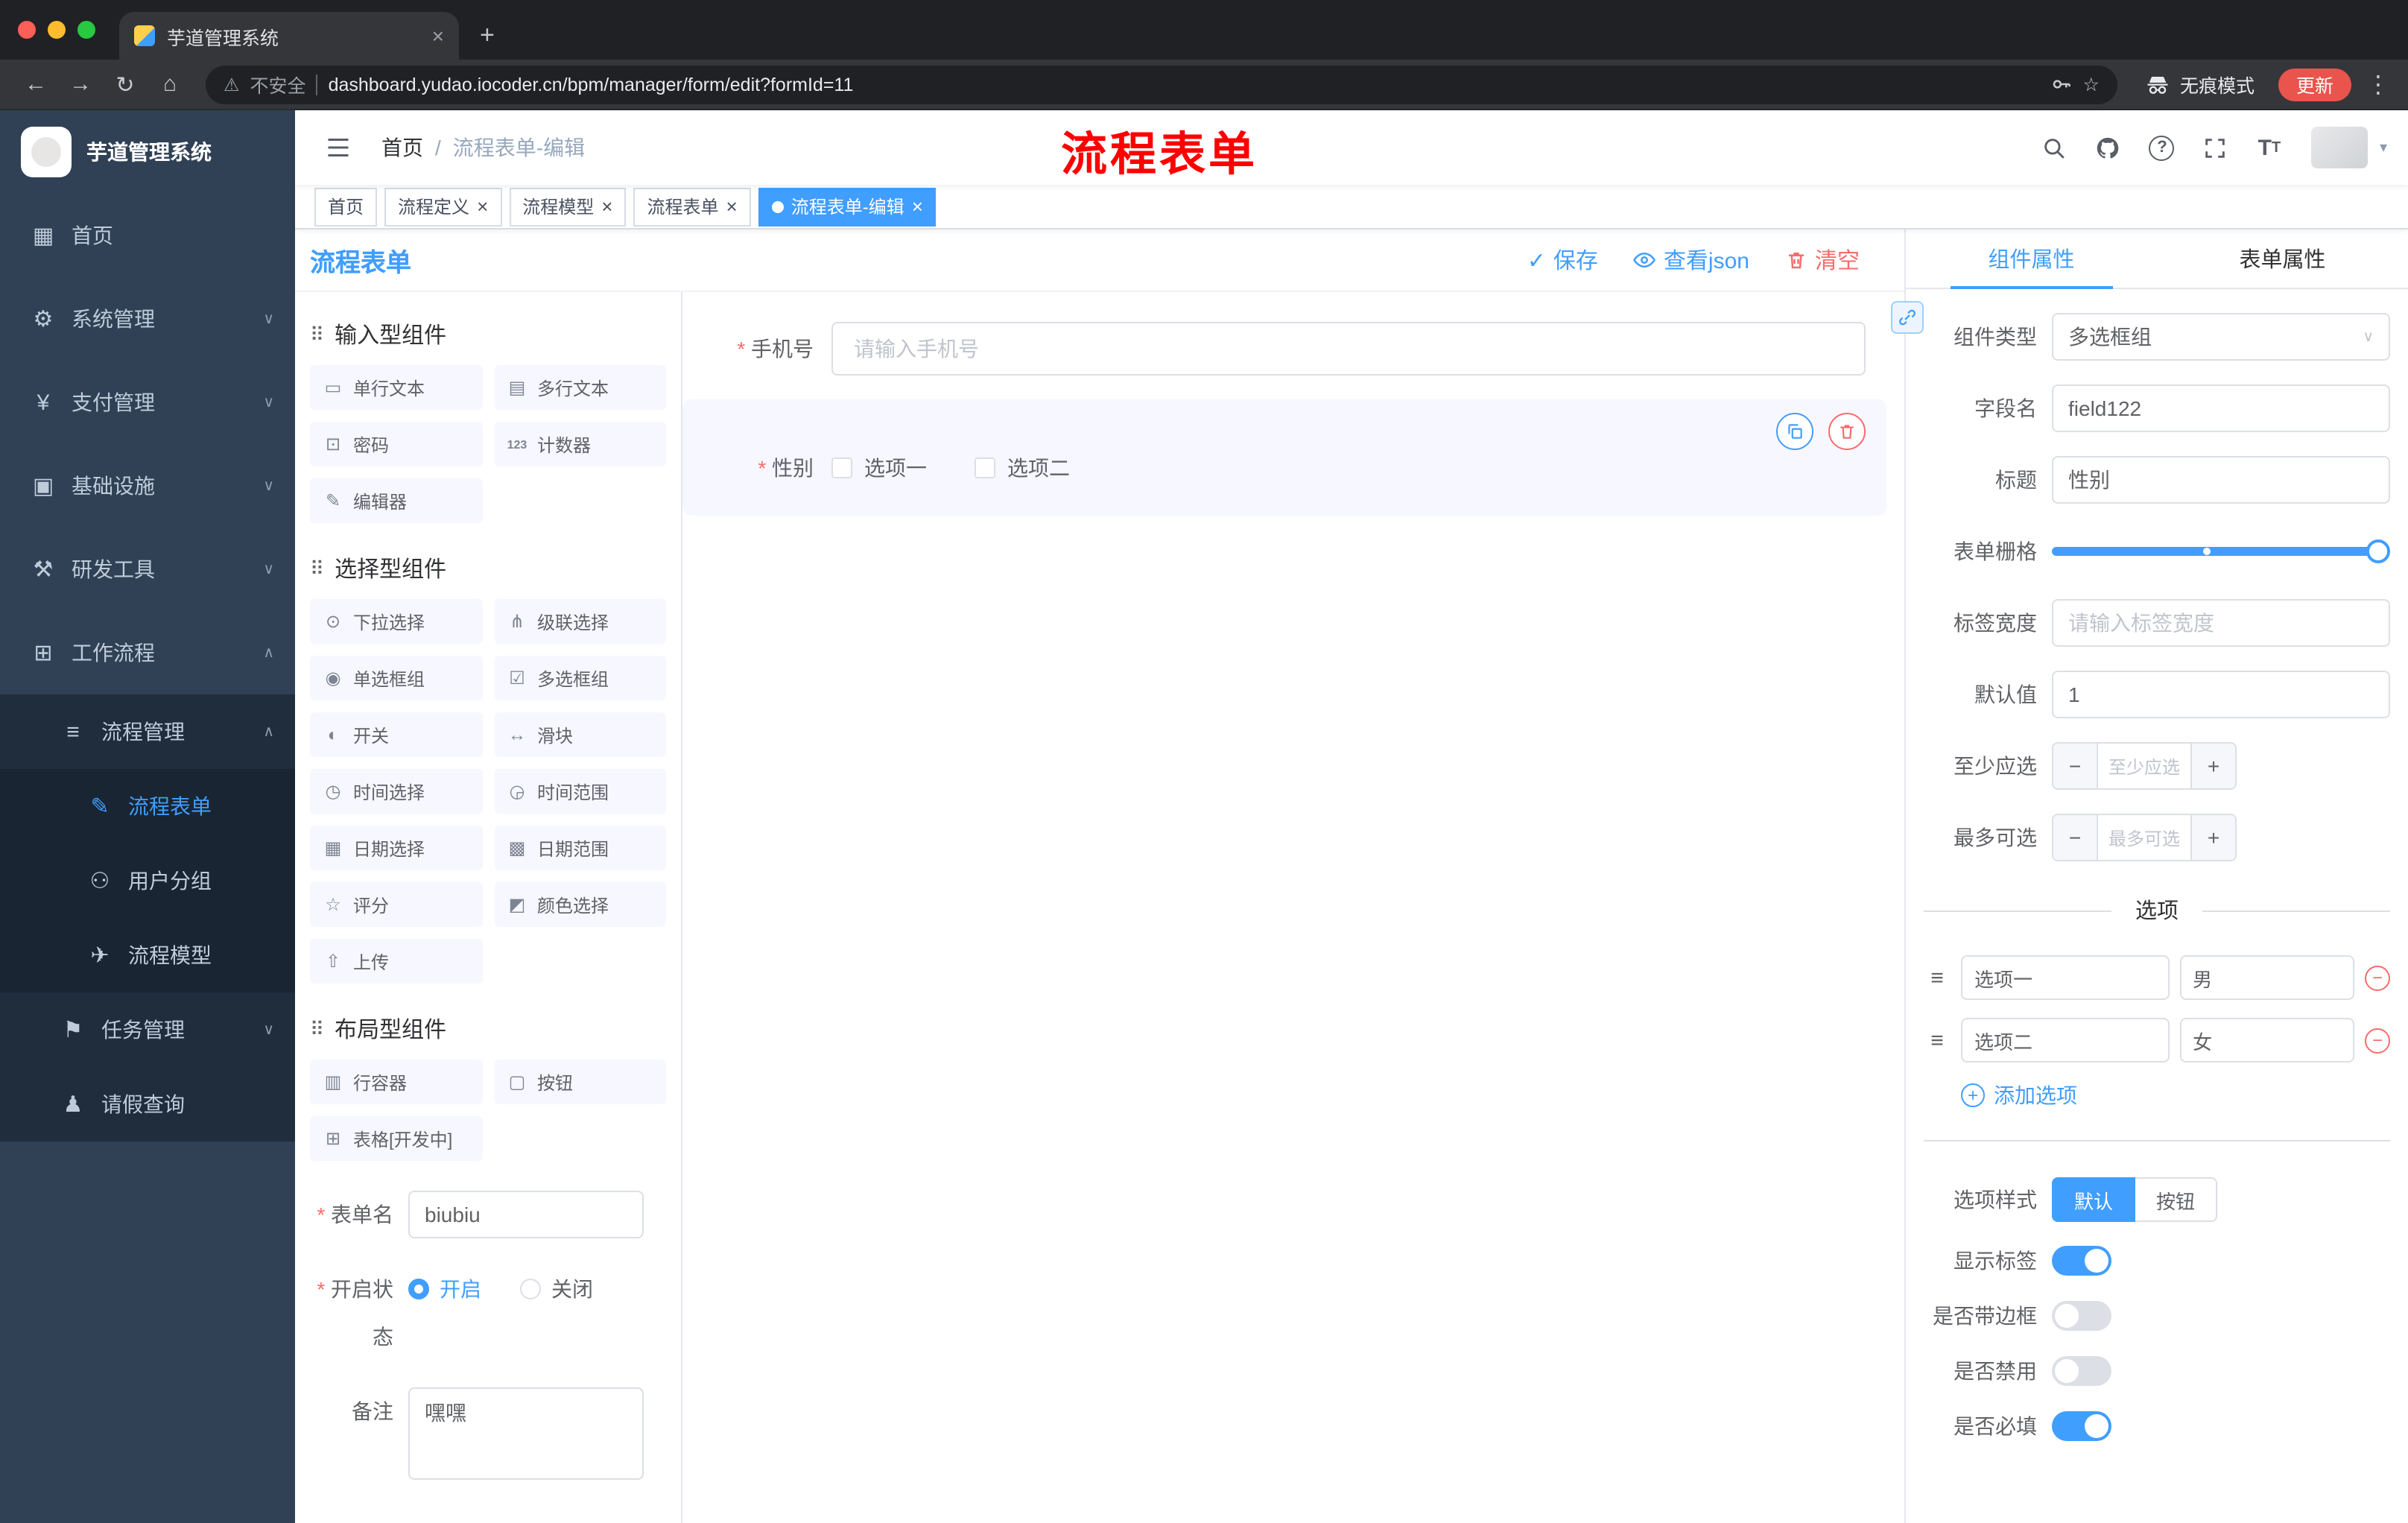  Describe the element at coordinates (1022, 468) in the screenshot. I see `gender-option2-checkbox: 选项二` at that location.